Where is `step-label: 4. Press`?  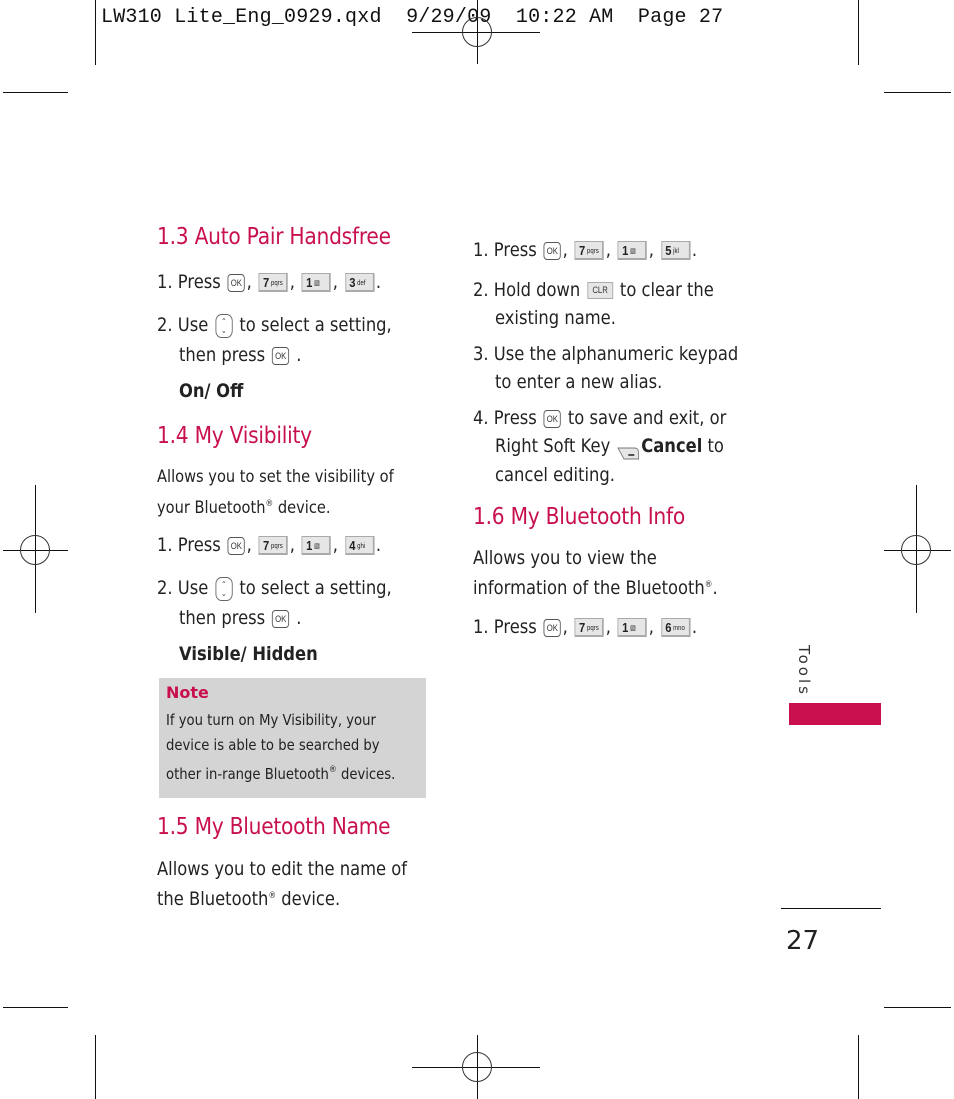
step-label: 4. Press is located at coordinates (505, 418).